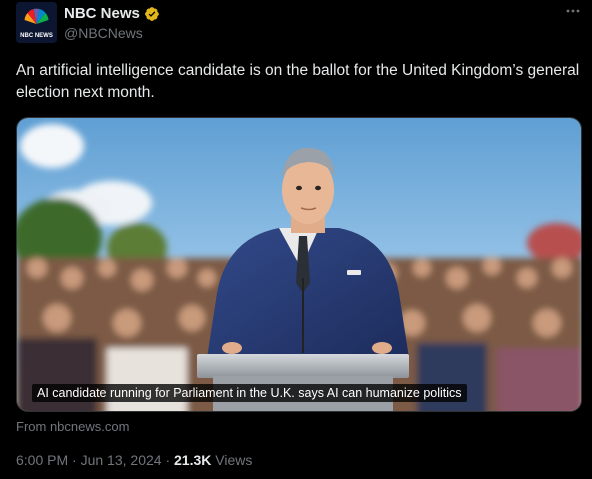 This screenshot has width=592, height=479. I want to click on account-handle: @NBCNews, so click(103, 33).